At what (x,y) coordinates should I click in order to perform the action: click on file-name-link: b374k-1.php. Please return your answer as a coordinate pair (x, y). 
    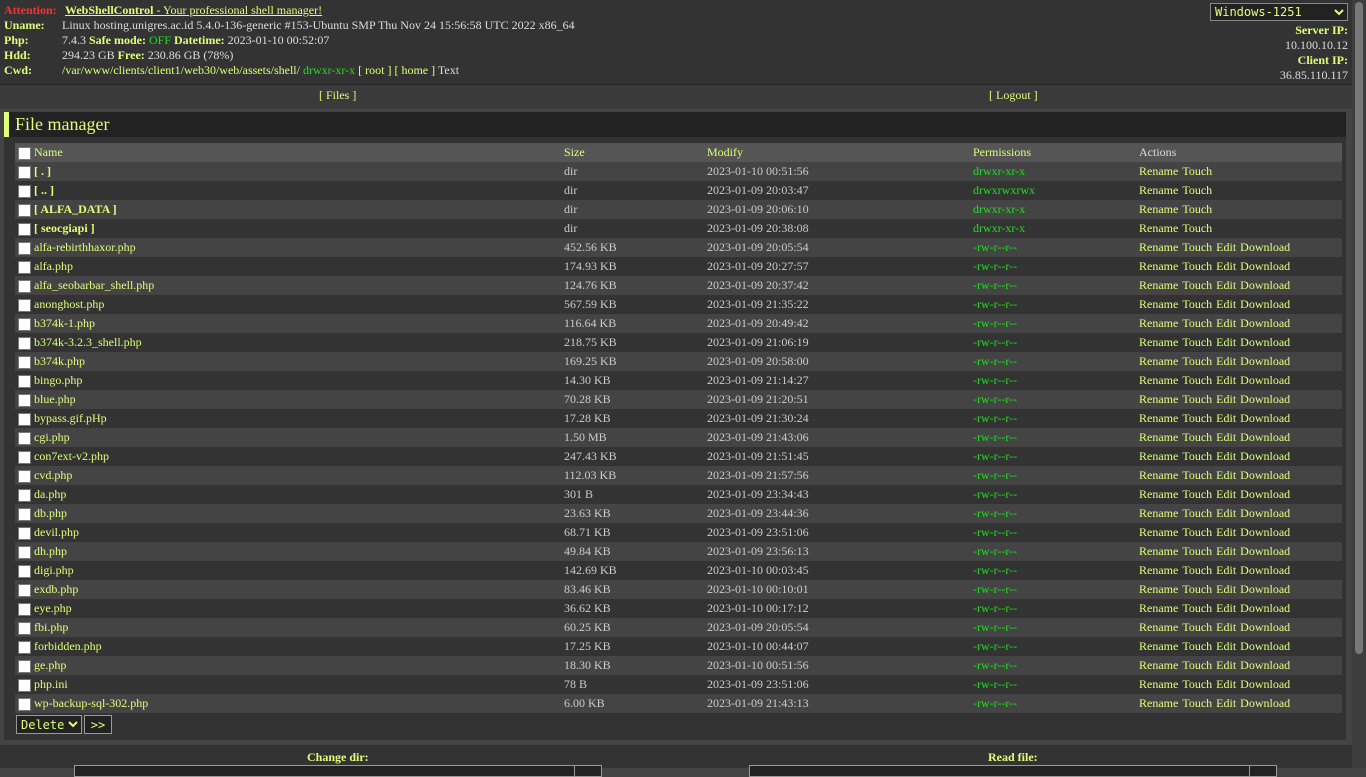
    Looking at the image, I should click on (299, 323).